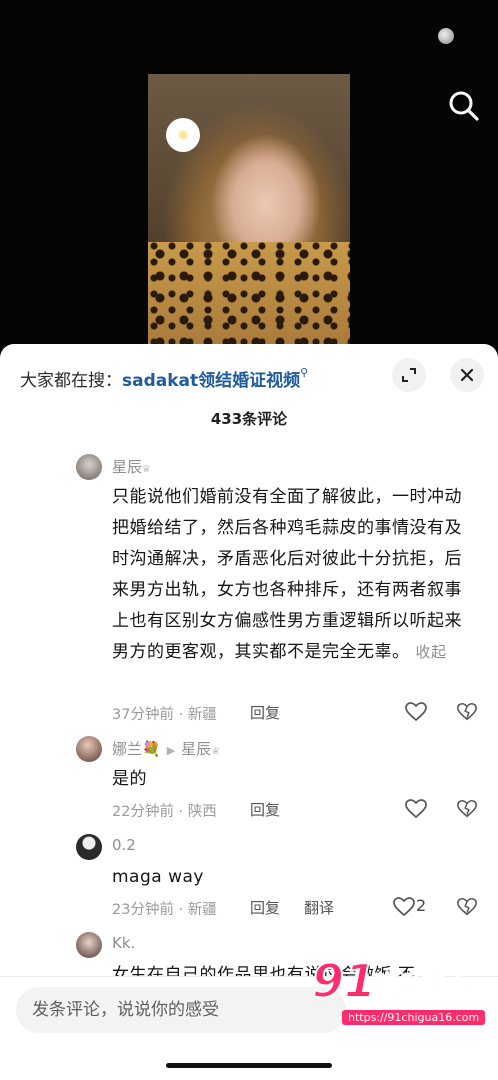  Describe the element at coordinates (211, 381) in the screenshot. I see `search-suggestion-keyword: sadakat领结婚证视频` at that location.